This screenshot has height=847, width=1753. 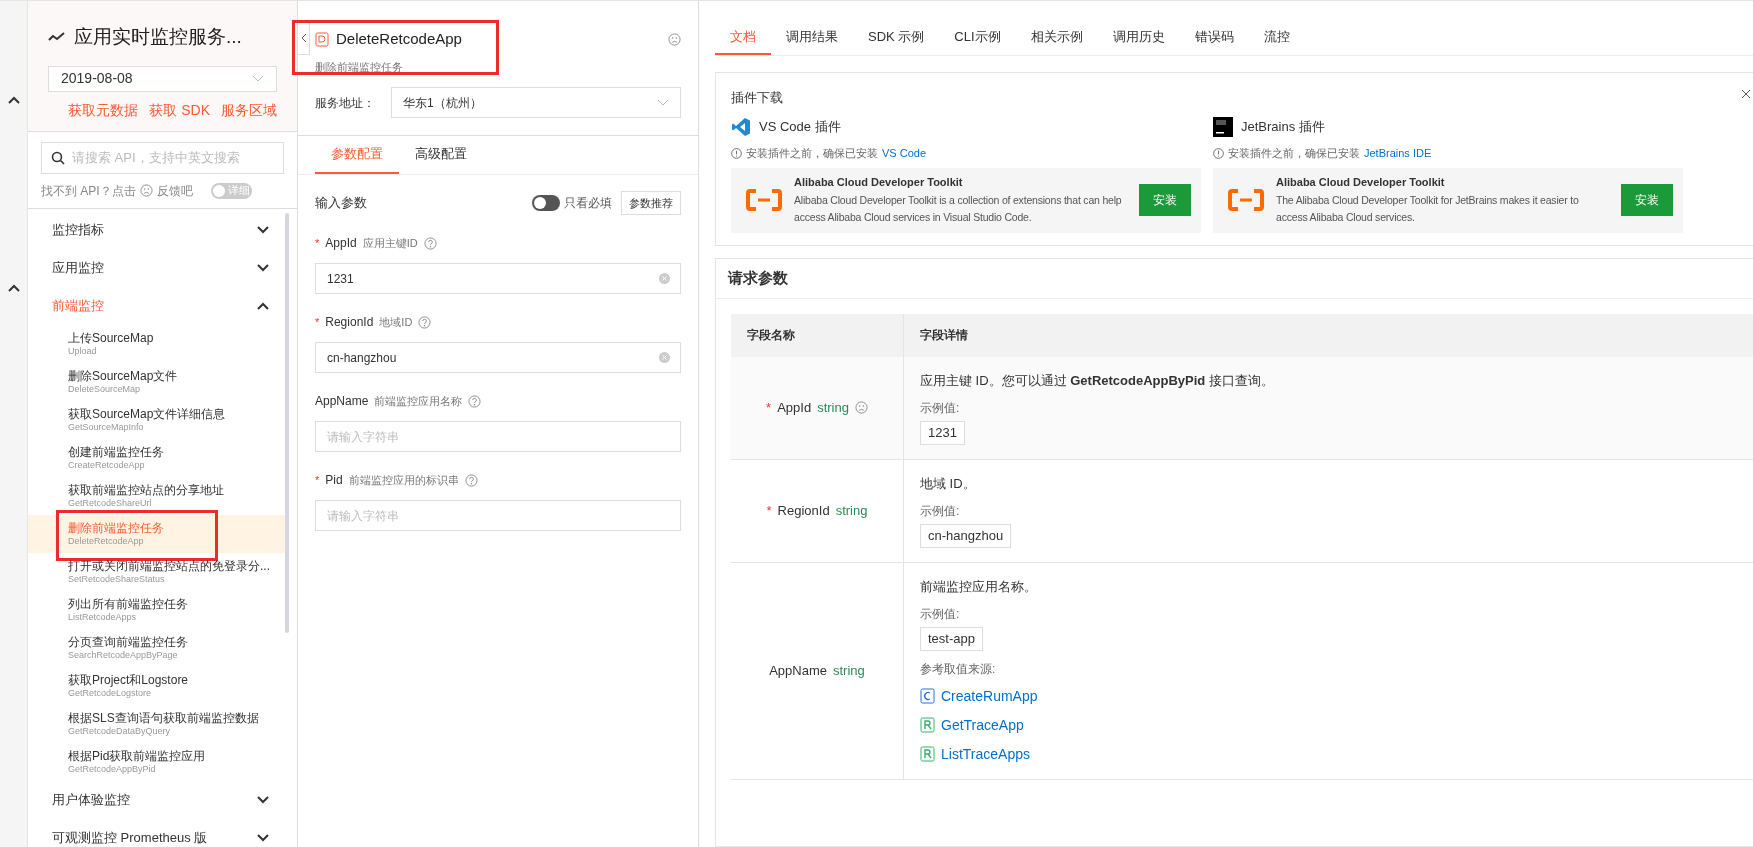 What do you see at coordinates (345, 103) in the screenshot?
I see `endpoint-label: 服务地址：` at bounding box center [345, 103].